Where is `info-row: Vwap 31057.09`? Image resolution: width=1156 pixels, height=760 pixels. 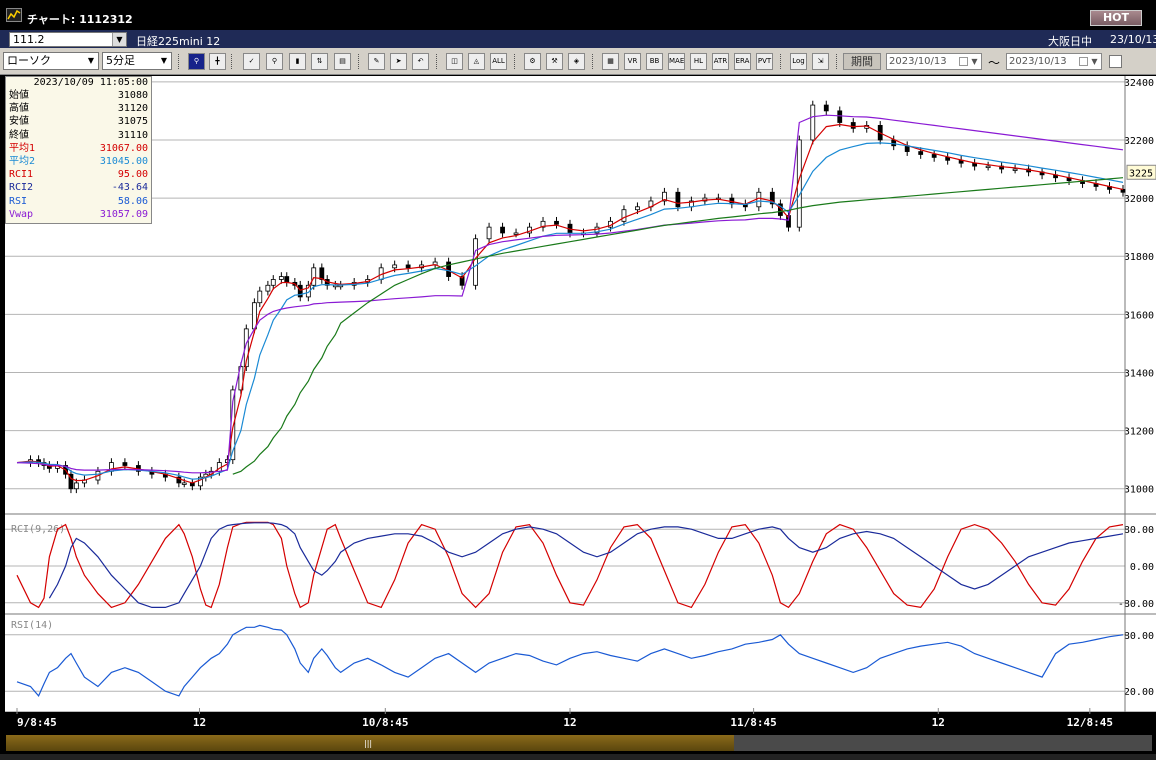
info-row: Vwap 31057.09 is located at coordinates (78, 214).